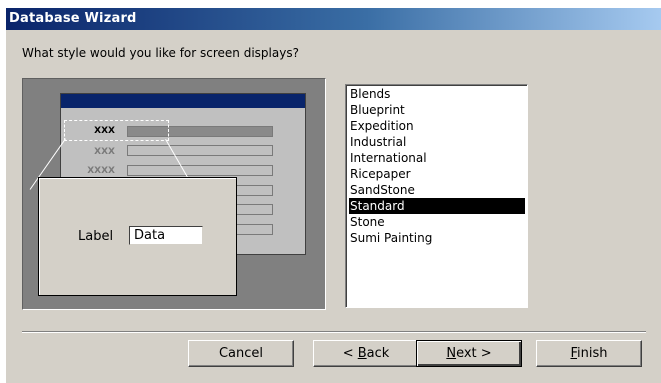 The image size is (661, 383). Describe the element at coordinates (437, 110) in the screenshot. I see `style-option-blueprint: Blueprint` at that location.